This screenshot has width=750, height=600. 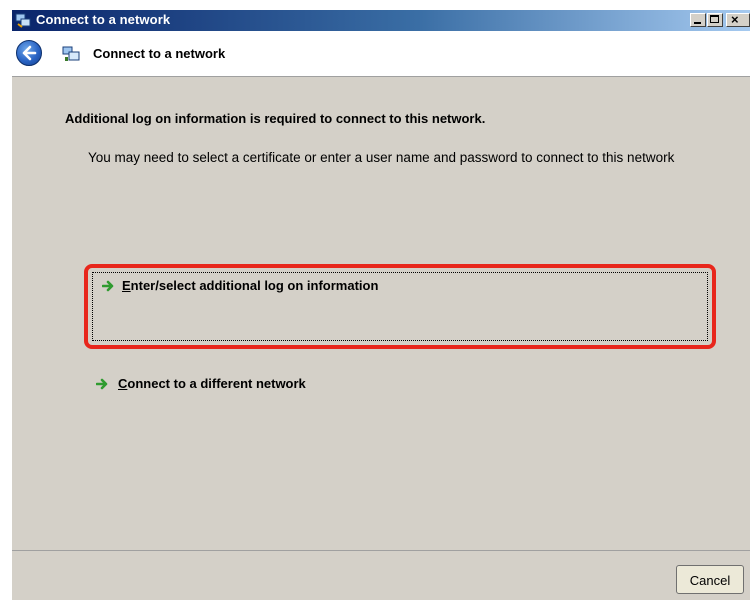 I want to click on wizard-title: Connect to a network, so click(x=159, y=53).